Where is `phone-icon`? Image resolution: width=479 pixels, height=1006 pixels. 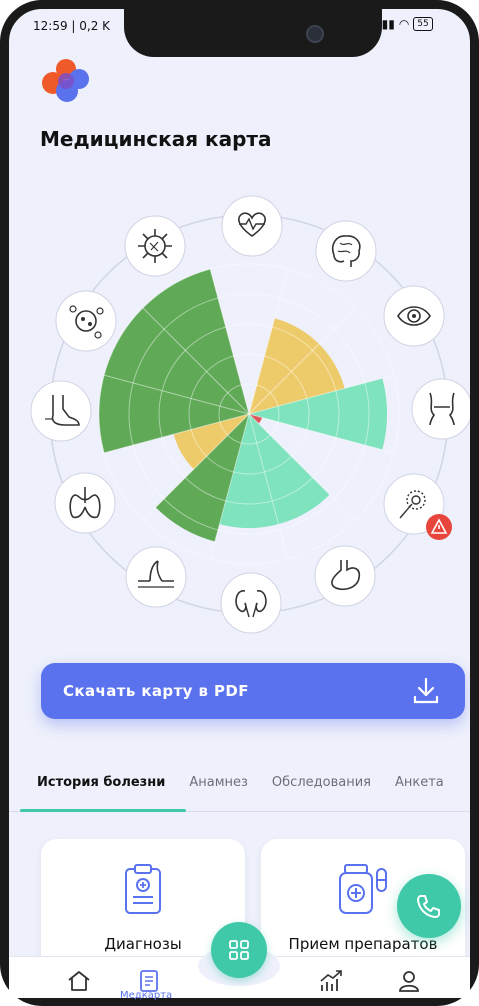
phone-icon is located at coordinates (428, 906).